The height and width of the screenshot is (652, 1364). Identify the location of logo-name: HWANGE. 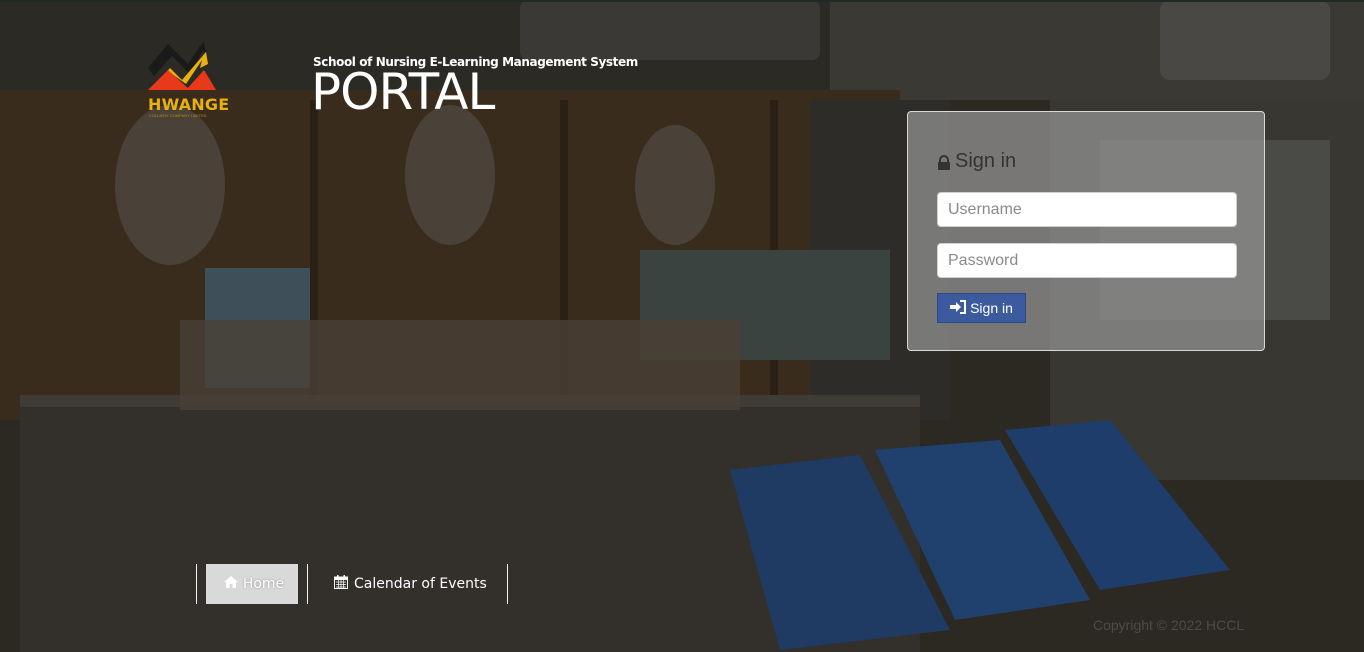
(189, 104).